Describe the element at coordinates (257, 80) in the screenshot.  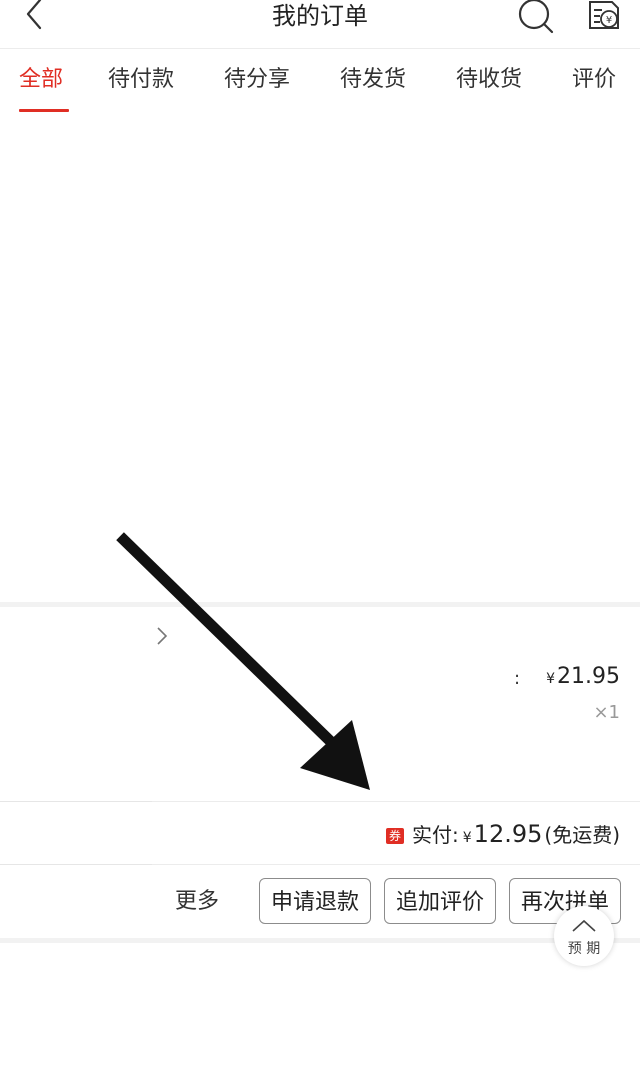
I see `tab-pending-share: 待分享` at that location.